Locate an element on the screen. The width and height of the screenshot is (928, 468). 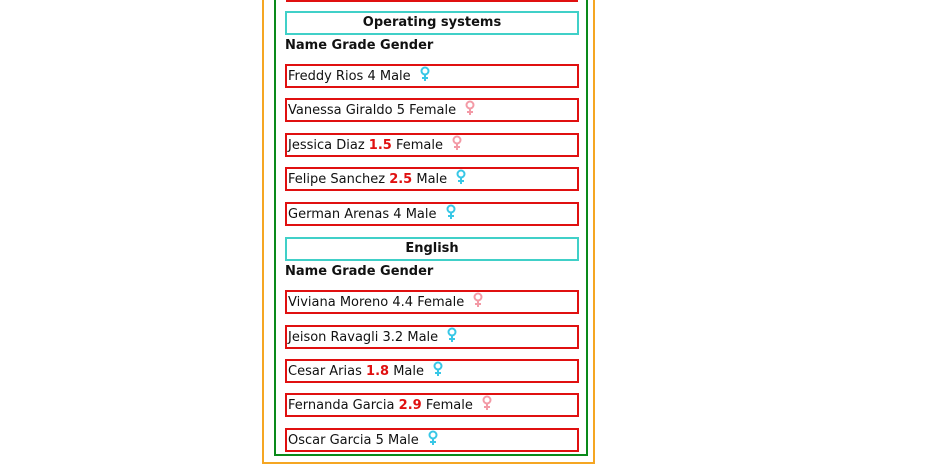
student-row: Felipe Sanchez 2.5 Male is located at coordinates (432, 179).